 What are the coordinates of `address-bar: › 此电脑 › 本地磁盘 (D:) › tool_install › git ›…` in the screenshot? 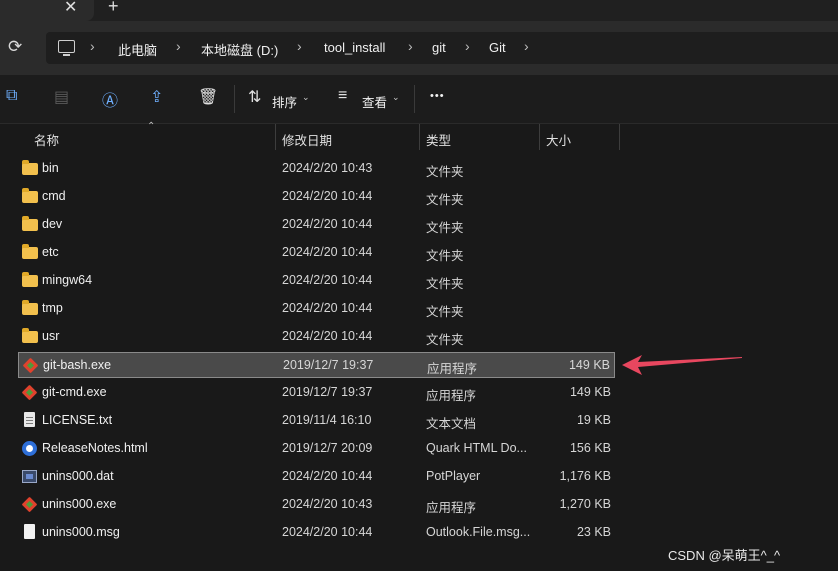 It's located at (442, 48).